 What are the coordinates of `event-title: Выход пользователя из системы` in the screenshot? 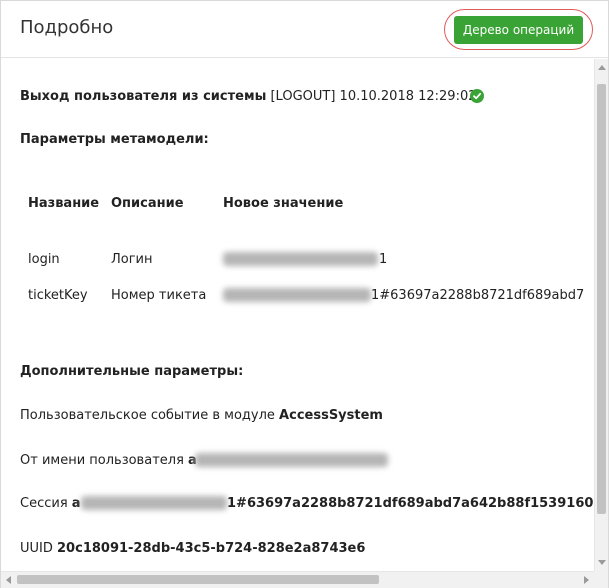 It's located at (143, 96).